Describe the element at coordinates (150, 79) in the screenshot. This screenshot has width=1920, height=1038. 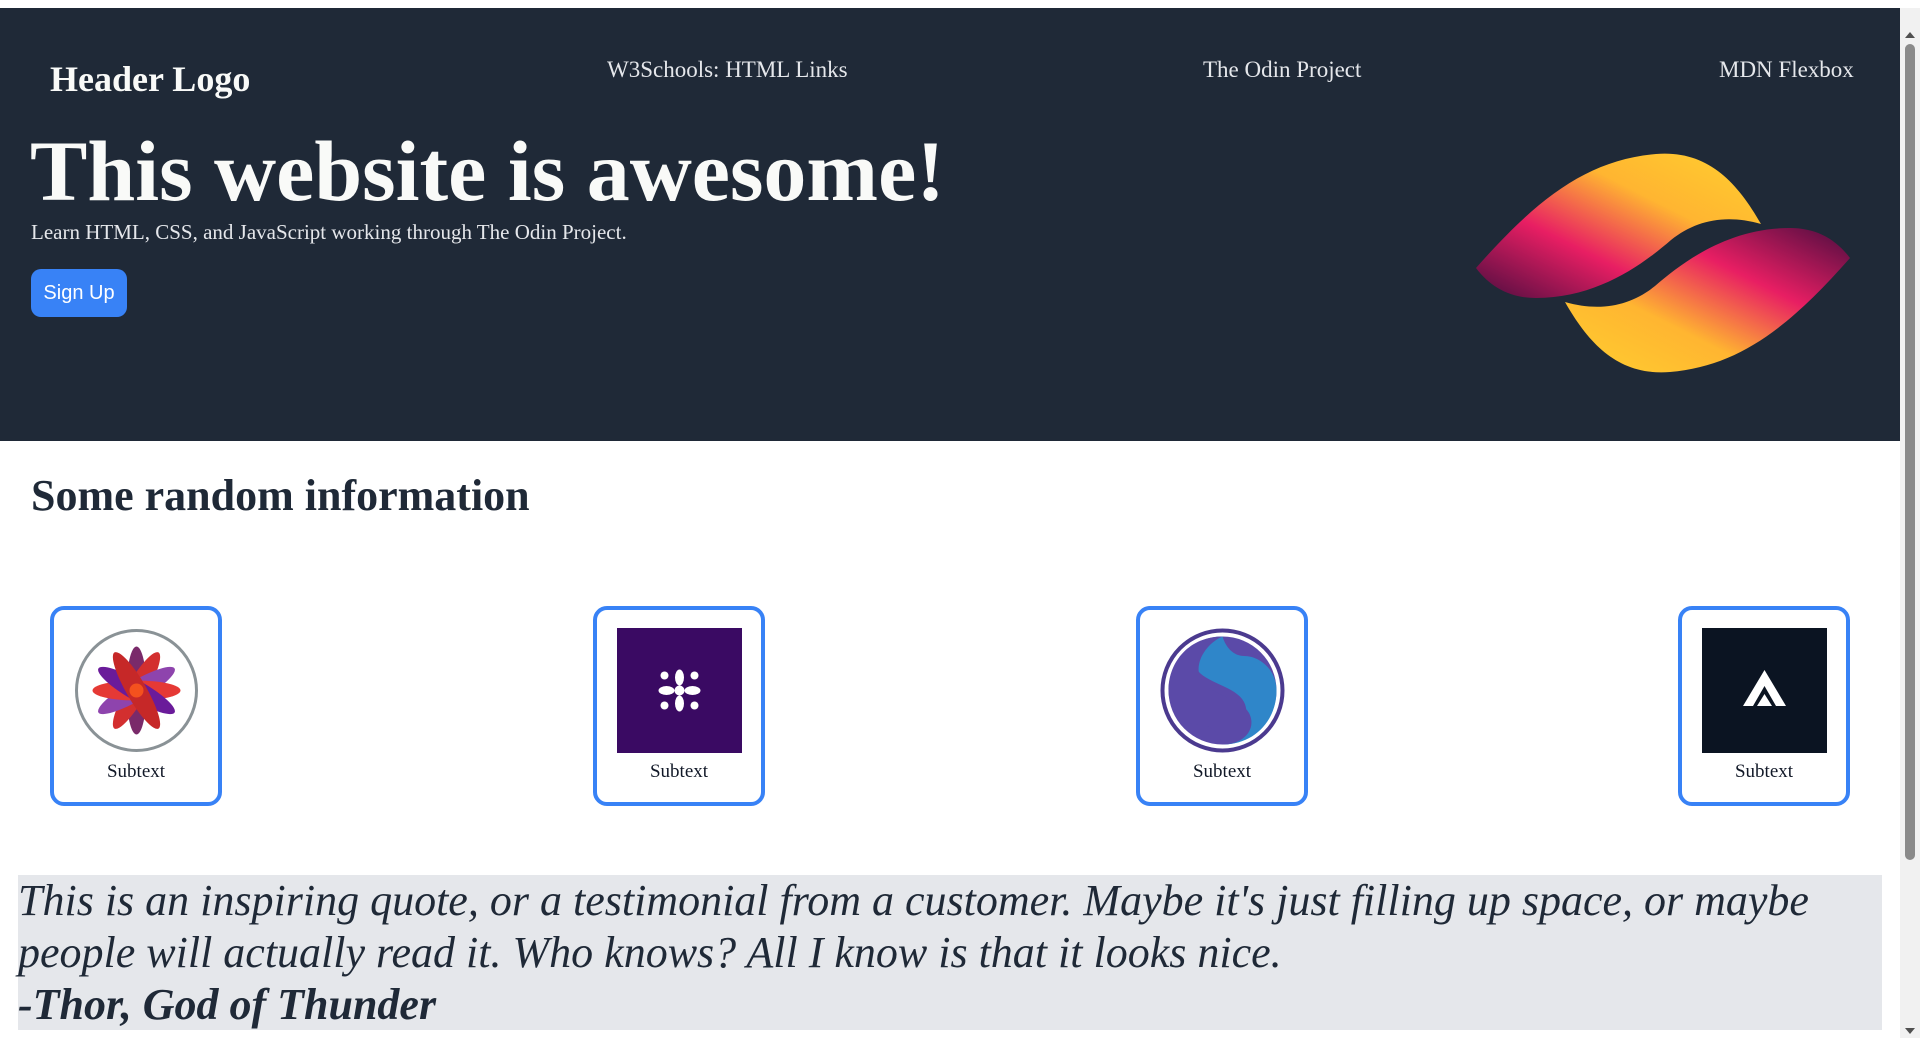
I see `header-logo: Header Logo` at that location.